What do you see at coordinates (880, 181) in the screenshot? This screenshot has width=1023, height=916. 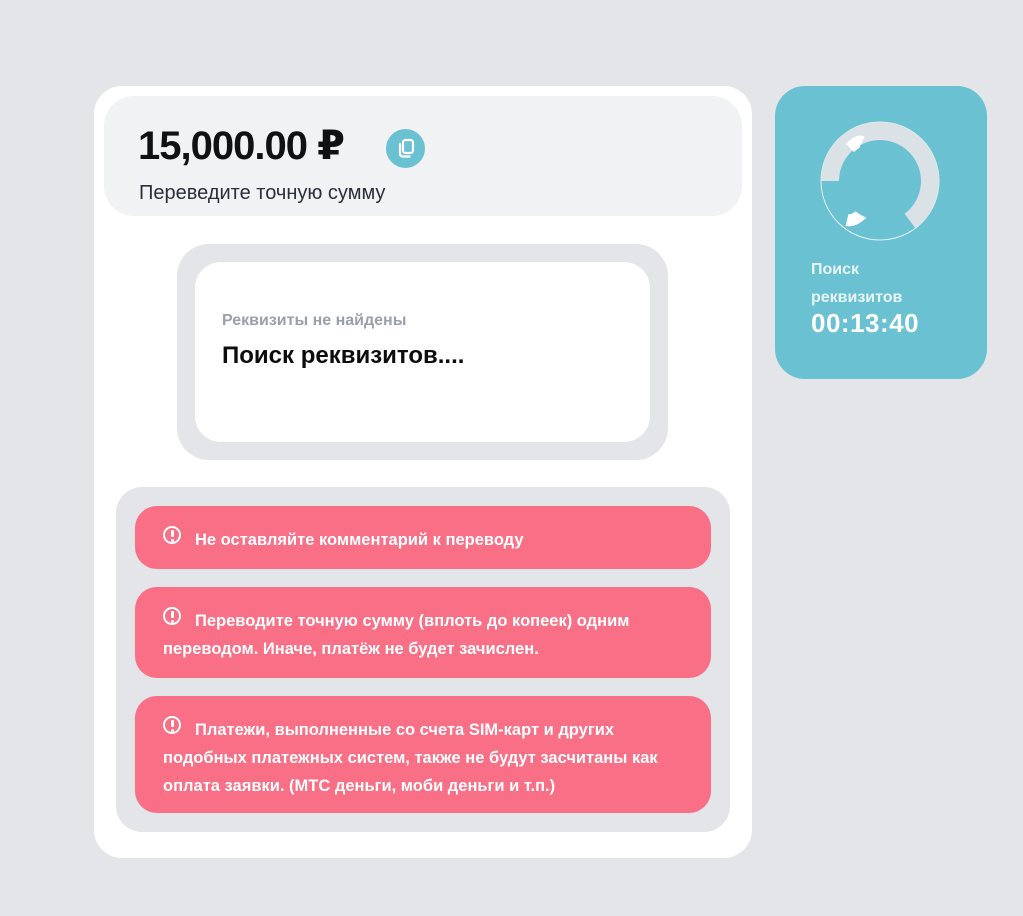 I see `loading-spinner-icon` at bounding box center [880, 181].